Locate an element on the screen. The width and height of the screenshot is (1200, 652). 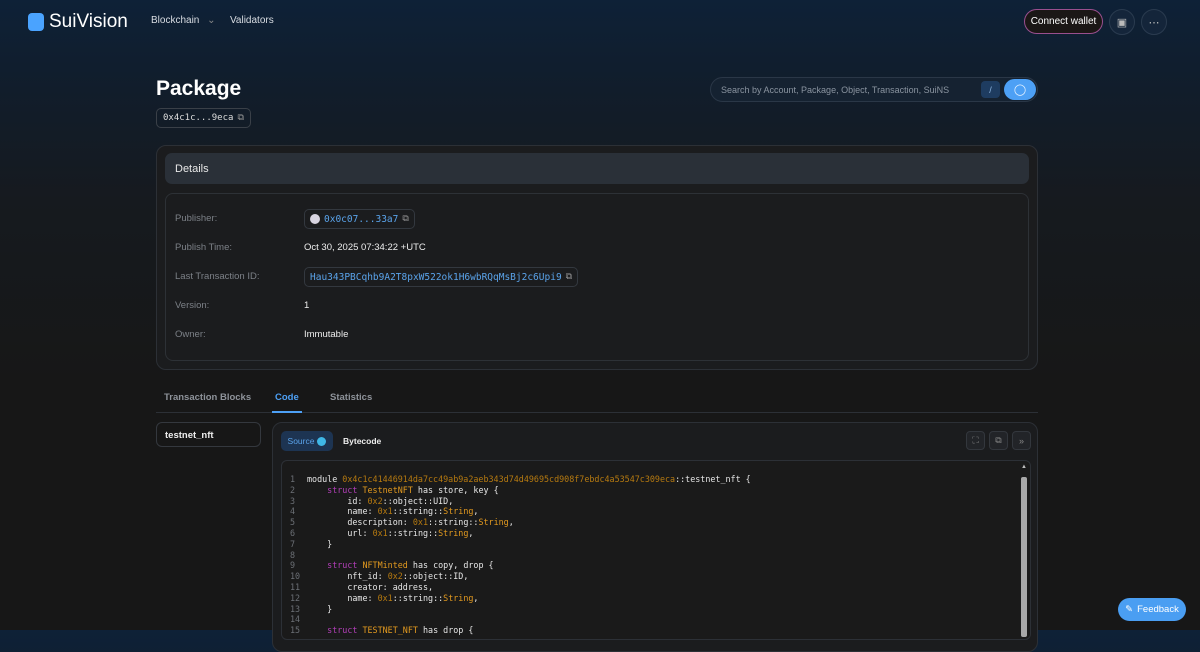
code-token: ::object::ID, is located at coordinates (435, 576).